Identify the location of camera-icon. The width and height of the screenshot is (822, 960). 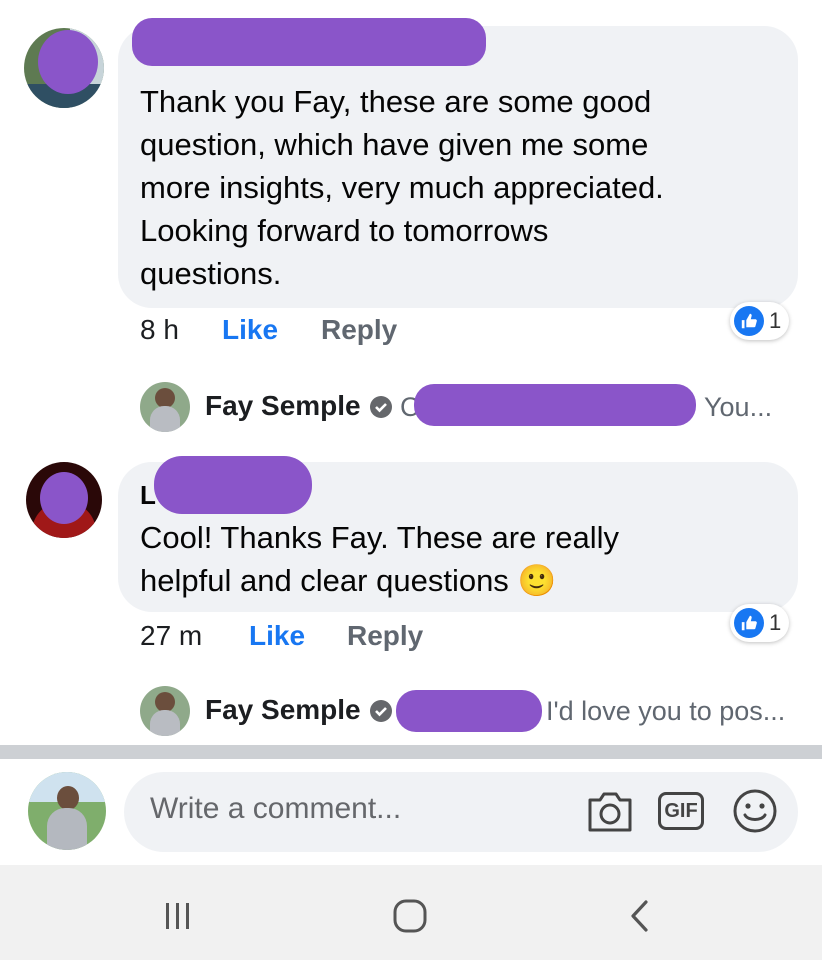
(610, 812).